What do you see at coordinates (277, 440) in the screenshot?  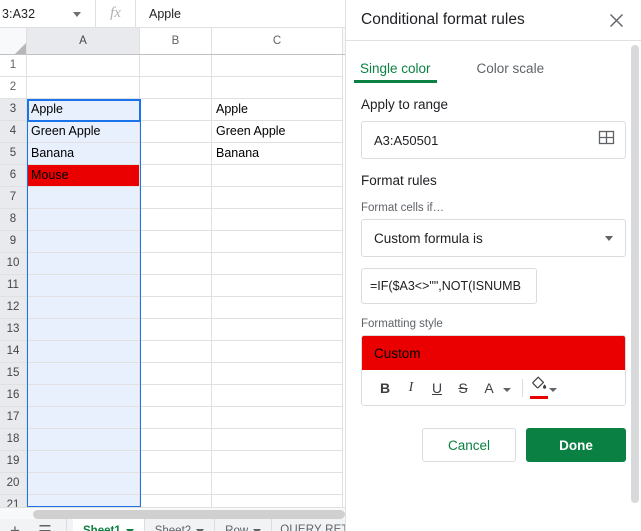 I see `cell-C18` at bounding box center [277, 440].